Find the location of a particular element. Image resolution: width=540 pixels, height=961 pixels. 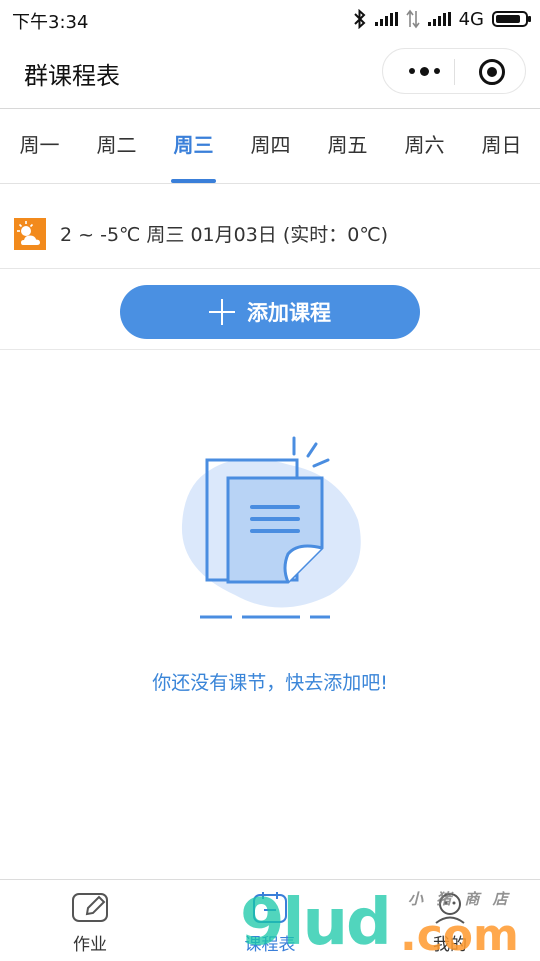

weather-row: 2 ~ -5℃ 周三 01月03日 (实时：0℃) is located at coordinates (270, 226).